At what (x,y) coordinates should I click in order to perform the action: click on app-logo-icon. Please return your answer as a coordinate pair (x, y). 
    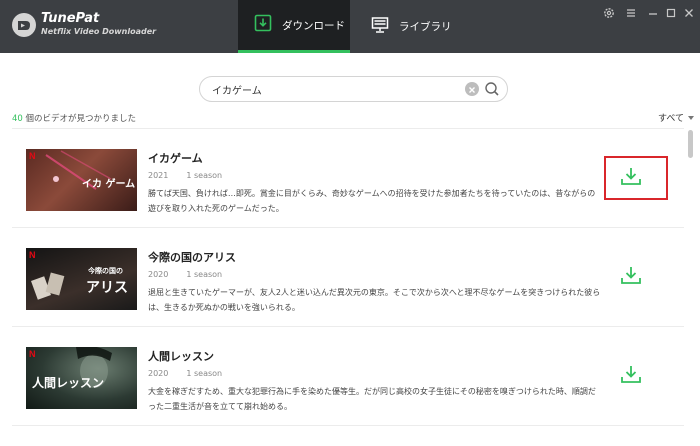
    Looking at the image, I should click on (24, 25).